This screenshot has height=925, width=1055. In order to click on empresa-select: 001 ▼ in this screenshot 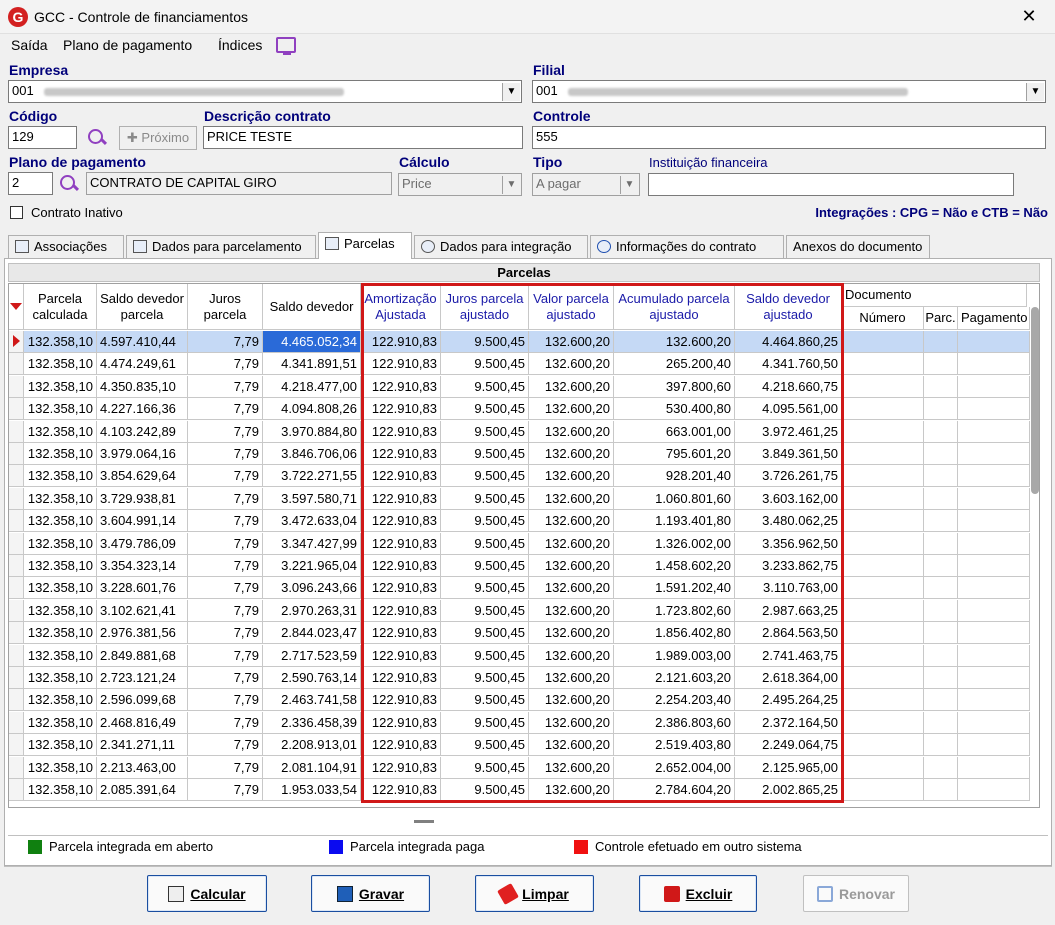, I will do `click(265, 91)`.